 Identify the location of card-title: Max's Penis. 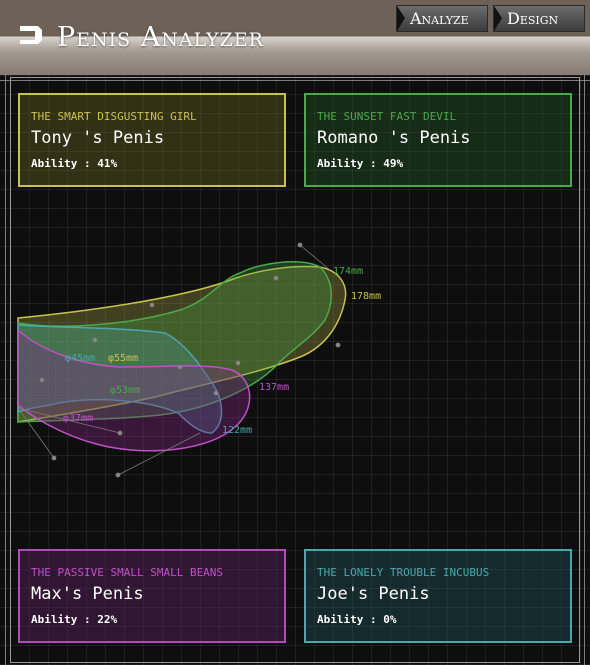
(87, 594).